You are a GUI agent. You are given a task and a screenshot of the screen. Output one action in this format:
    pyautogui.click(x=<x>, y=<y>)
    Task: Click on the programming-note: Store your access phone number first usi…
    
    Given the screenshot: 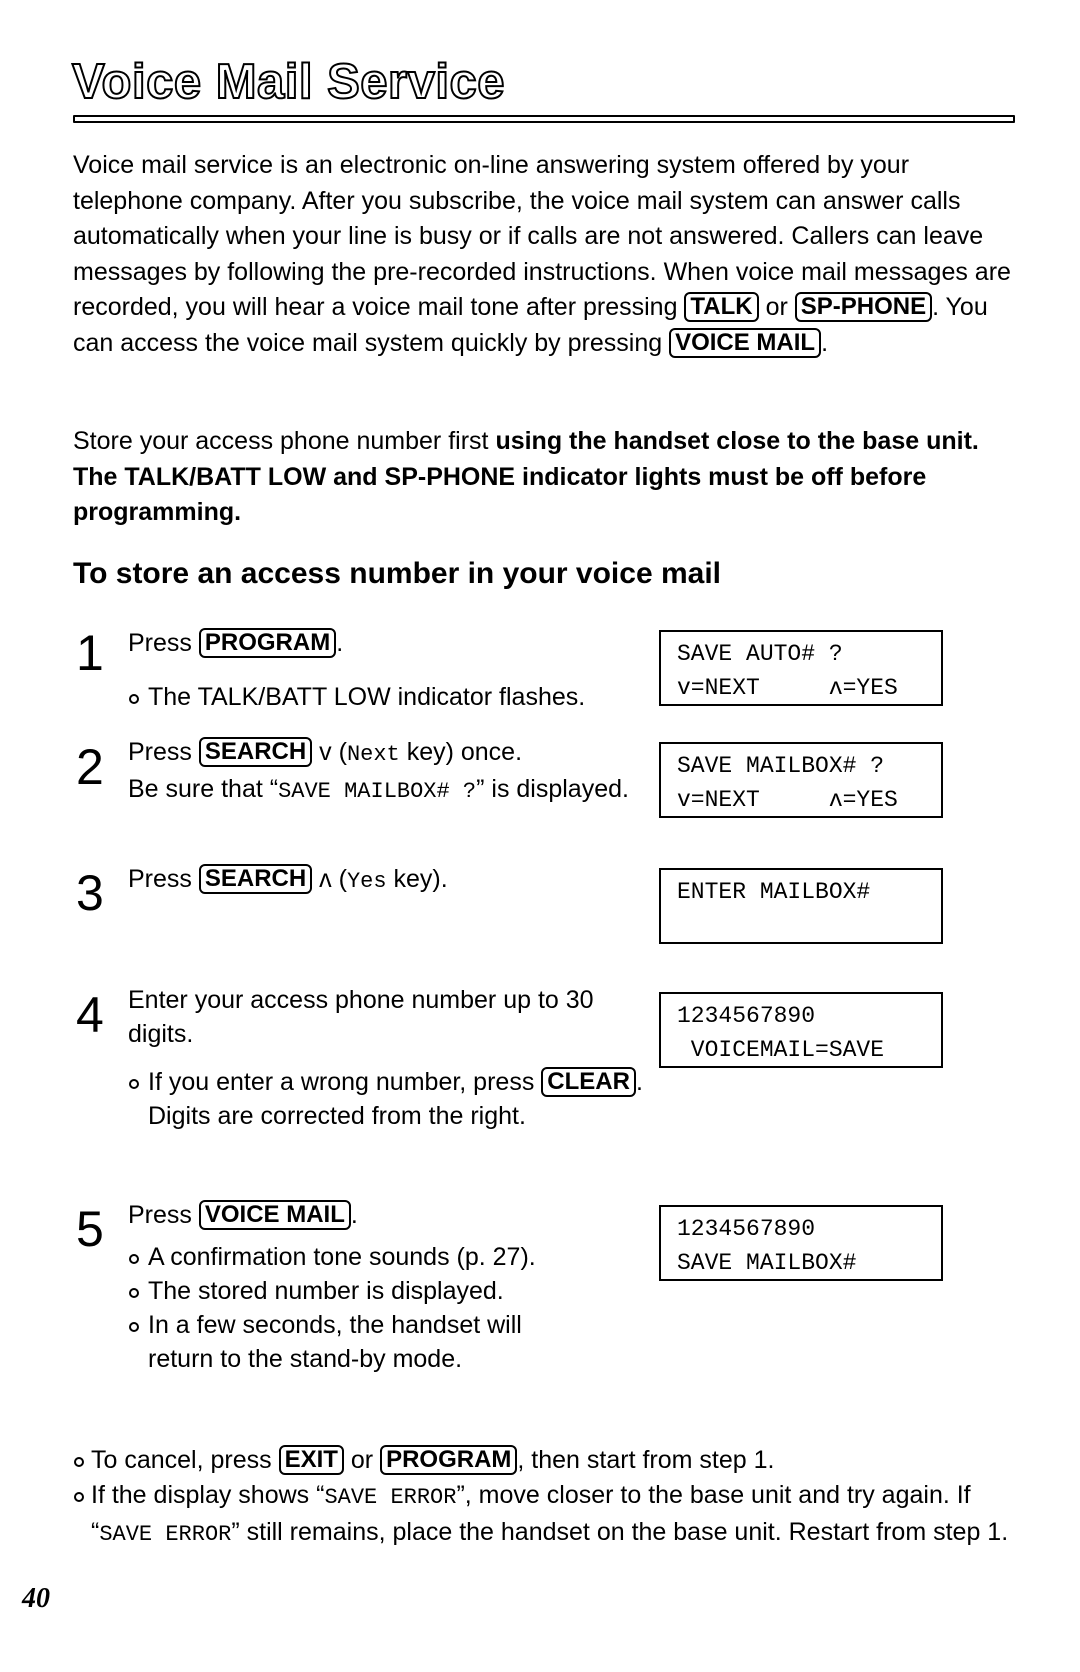 What is the action you would take?
    pyautogui.click(x=543, y=477)
    